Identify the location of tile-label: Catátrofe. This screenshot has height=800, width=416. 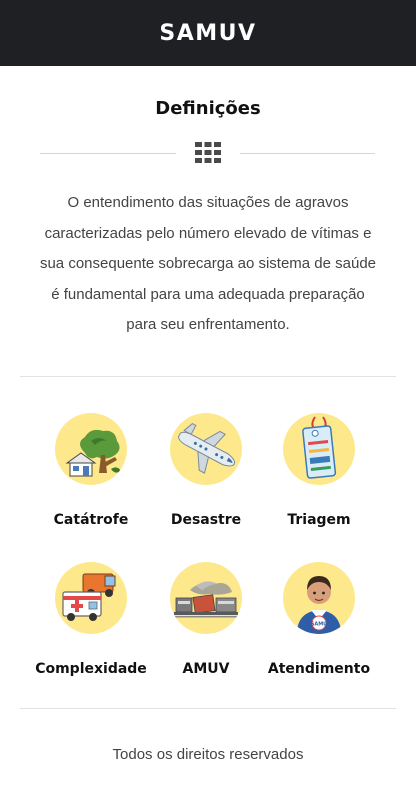
(91, 520).